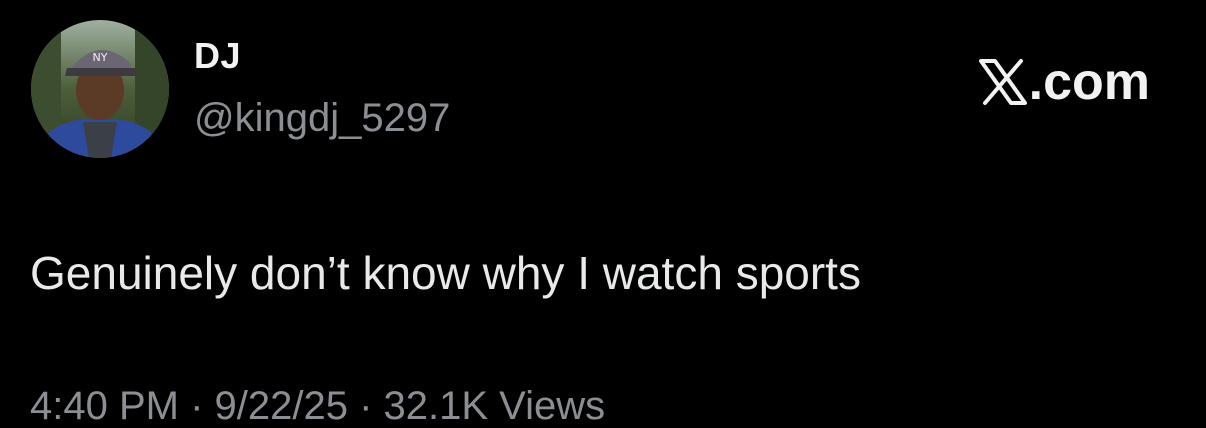  I want to click on author-name: DJ, so click(217, 56).